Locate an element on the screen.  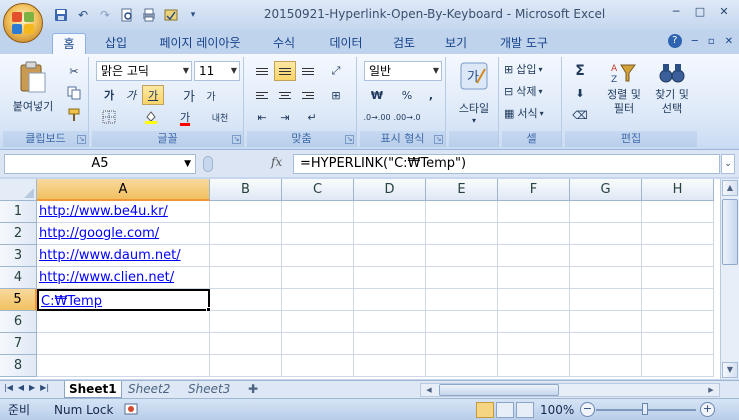
insert-sheet-icon: ✚ is located at coordinates (253, 389).